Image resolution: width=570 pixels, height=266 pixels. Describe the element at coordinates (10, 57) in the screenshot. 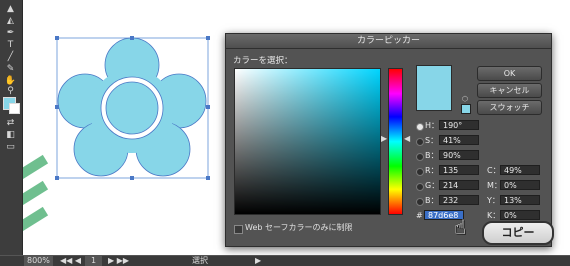

I see `line-tool-icon: ╱` at that location.